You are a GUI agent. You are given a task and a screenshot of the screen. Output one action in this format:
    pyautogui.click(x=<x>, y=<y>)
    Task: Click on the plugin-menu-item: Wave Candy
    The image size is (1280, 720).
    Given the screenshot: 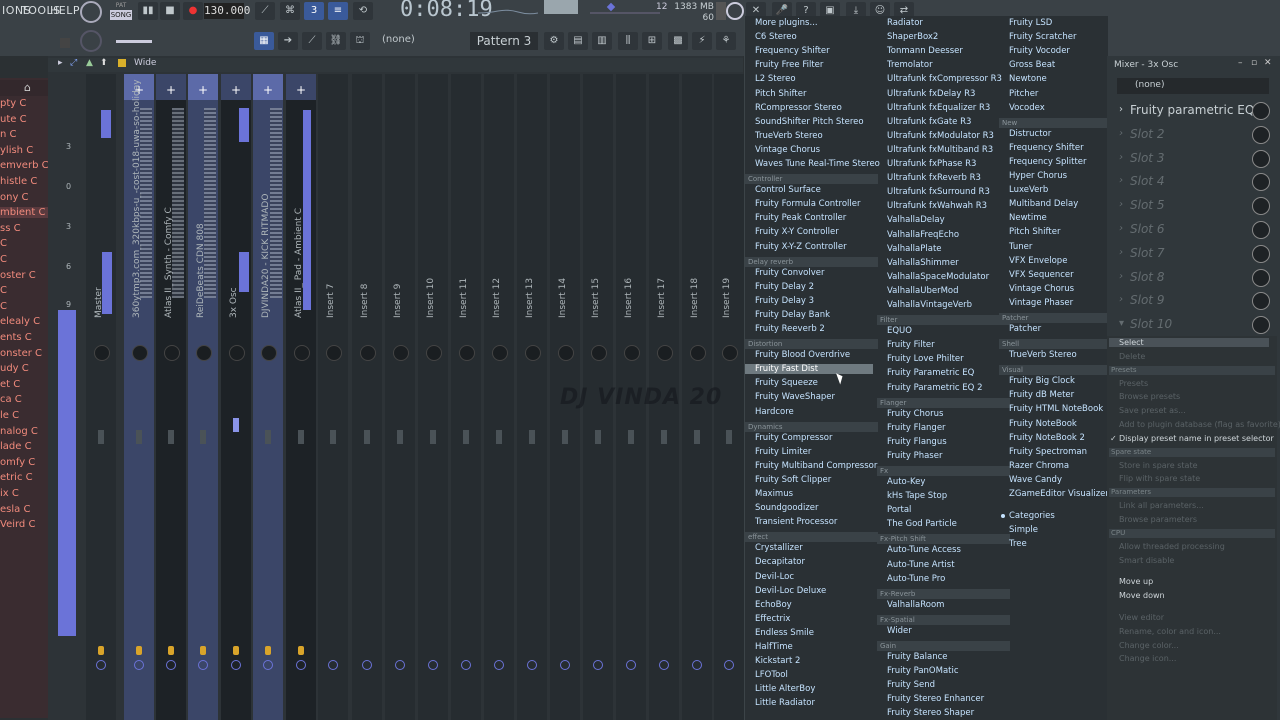 What is the action you would take?
    pyautogui.click(x=1035, y=480)
    